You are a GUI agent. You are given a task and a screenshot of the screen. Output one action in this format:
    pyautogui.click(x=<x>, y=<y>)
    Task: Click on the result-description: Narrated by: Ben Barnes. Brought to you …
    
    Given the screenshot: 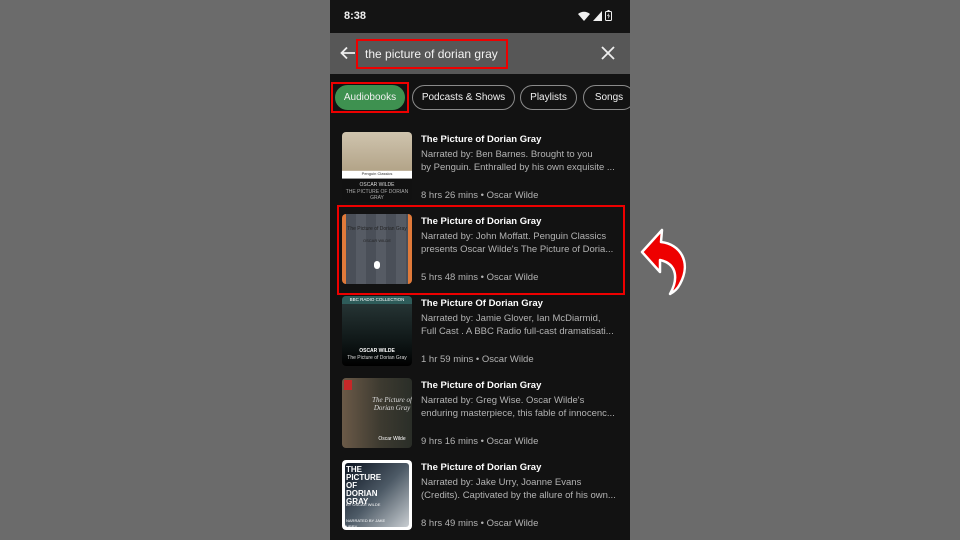 What is the action you would take?
    pyautogui.click(x=521, y=161)
    